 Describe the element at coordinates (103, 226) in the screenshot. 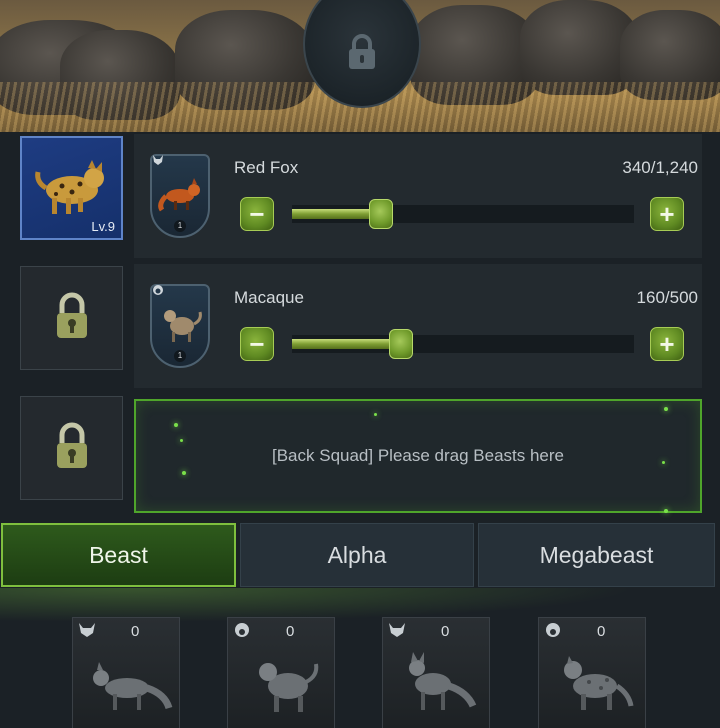

I see `leader-level: Lv.9` at that location.